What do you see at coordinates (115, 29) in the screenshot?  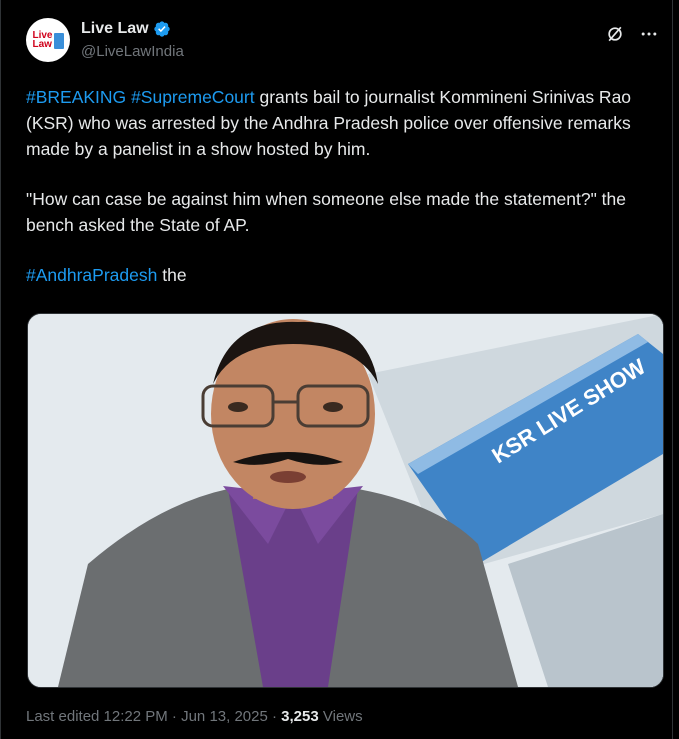 I see `account-name: Live Law` at bounding box center [115, 29].